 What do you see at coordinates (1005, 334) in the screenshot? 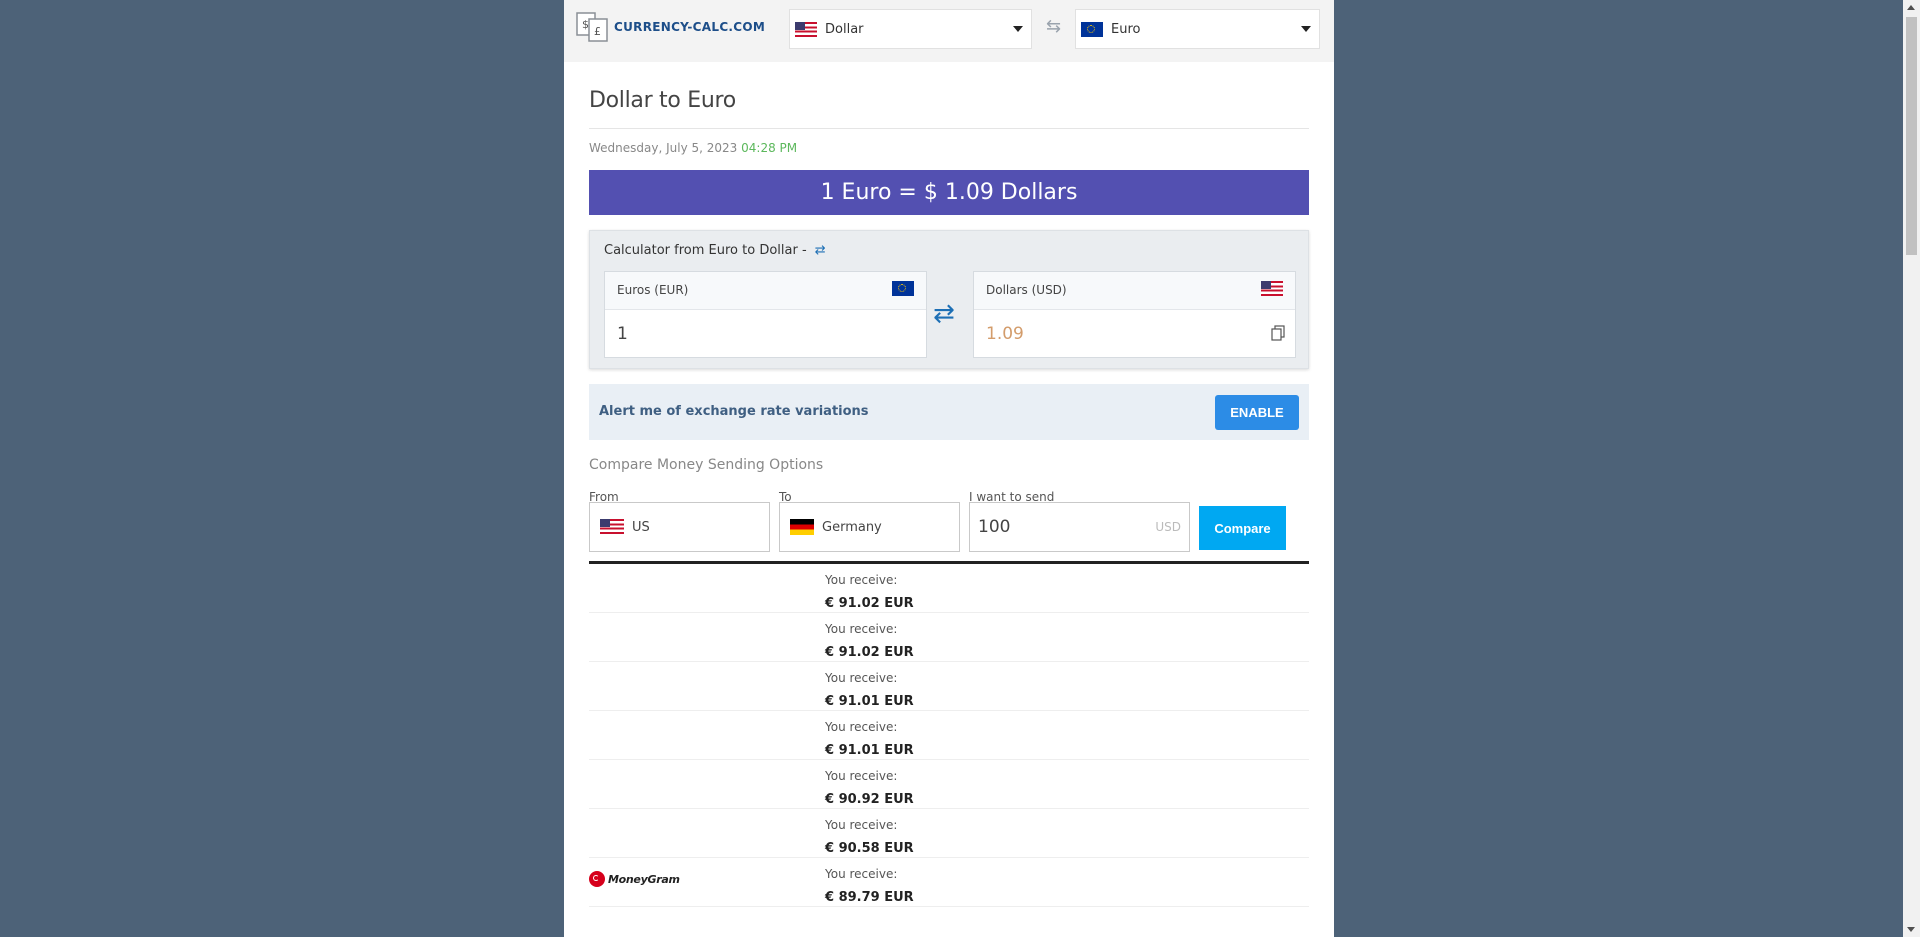
I see `to-amount-result: 1.09` at bounding box center [1005, 334].